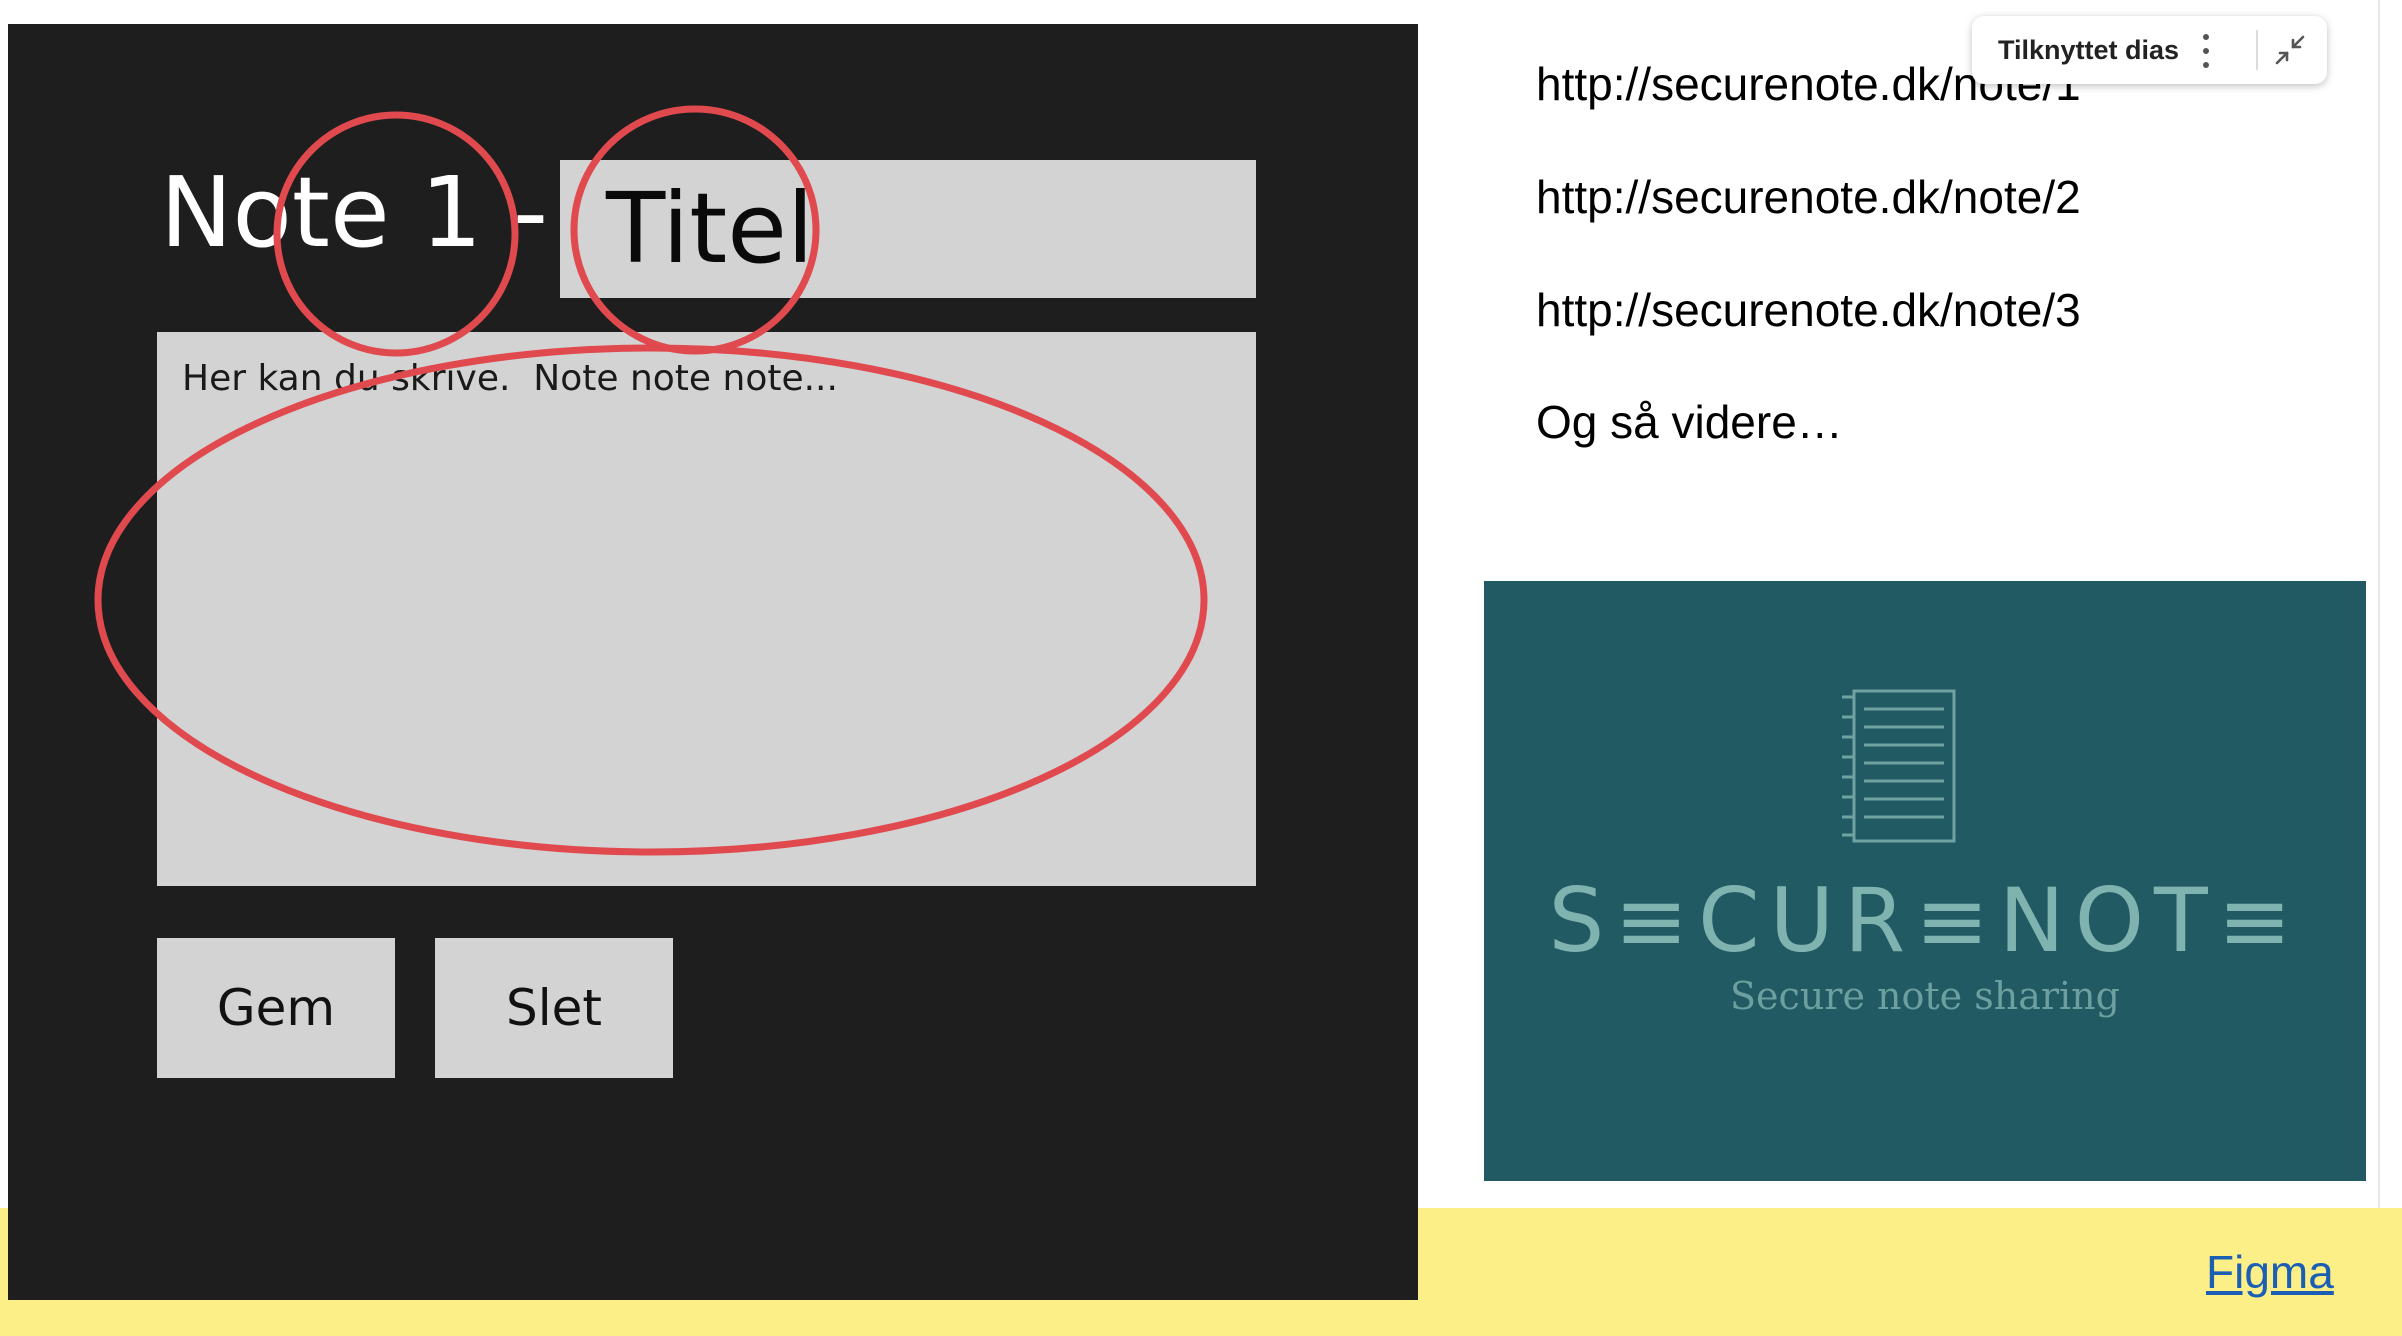 The image size is (2402, 1336). What do you see at coordinates (1808, 197) in the screenshot?
I see `note-url-2: http://securenote.dk/note/2` at bounding box center [1808, 197].